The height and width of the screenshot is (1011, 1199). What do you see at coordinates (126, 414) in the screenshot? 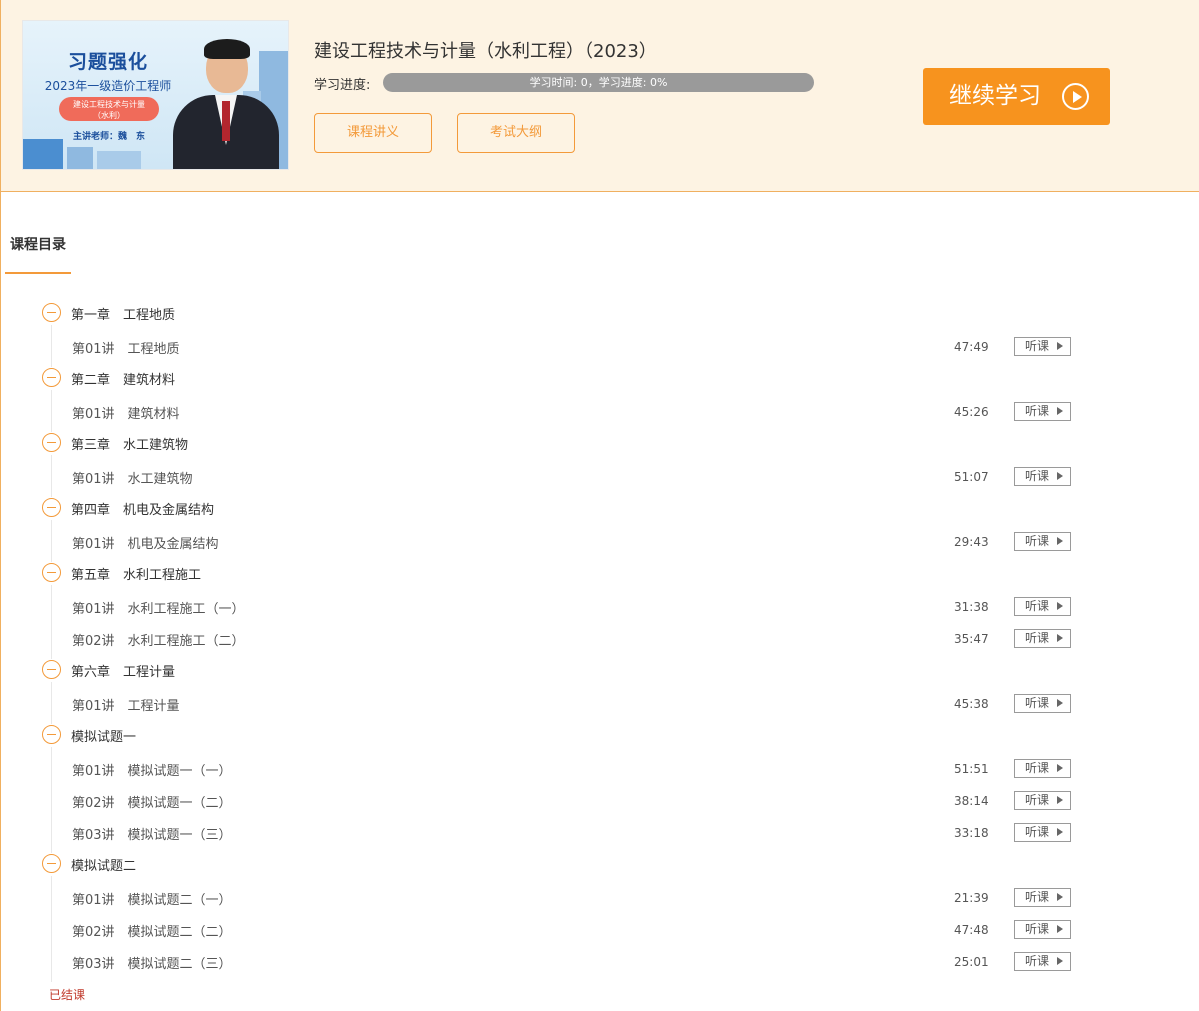
I see `lesson-title: 第01讲 建筑材料` at bounding box center [126, 414].